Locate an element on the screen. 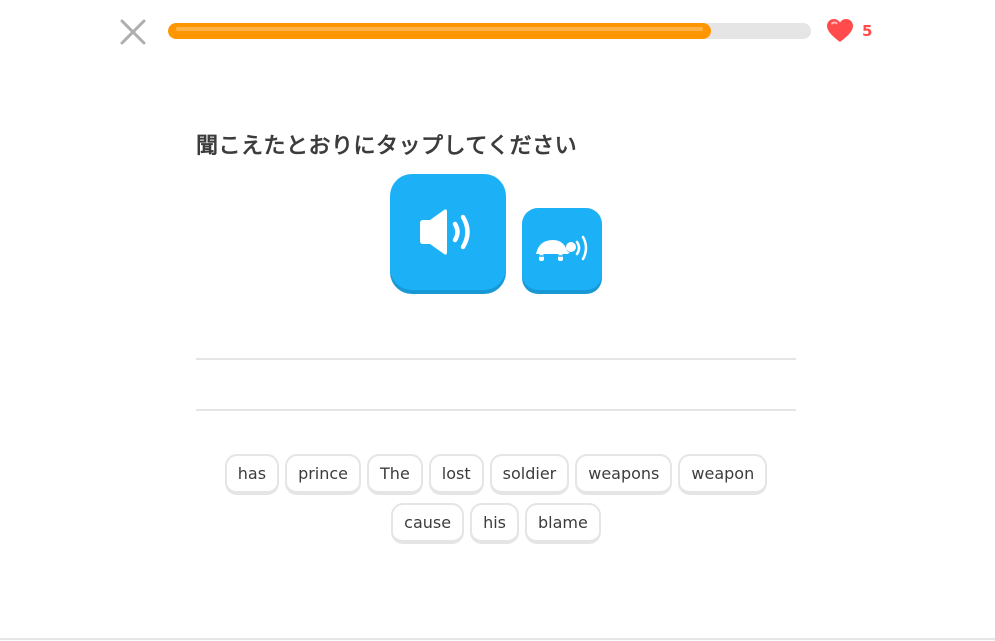 This screenshot has height=641, width=995. close-icon is located at coordinates (133, 32).